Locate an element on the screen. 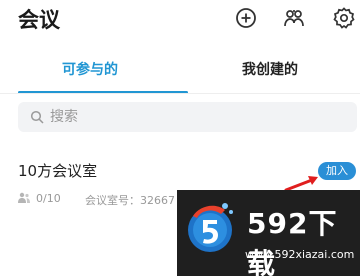 The height and width of the screenshot is (276, 360). tab-bar: 可参与的 我创建的 is located at coordinates (180, 74).